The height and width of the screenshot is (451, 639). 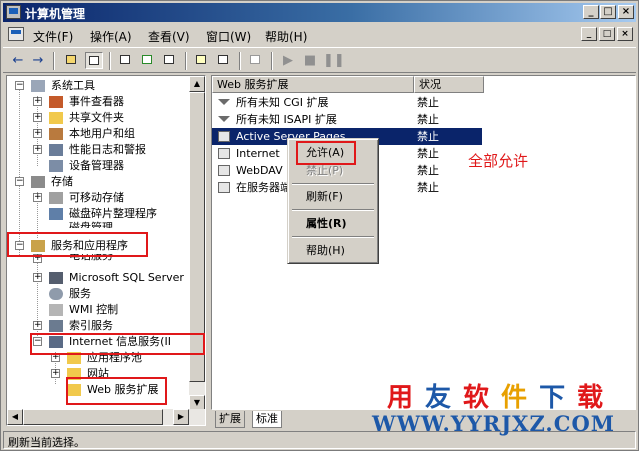 What do you see at coordinates (38, 86) in the screenshot?
I see `toolbox-icon` at bounding box center [38, 86].